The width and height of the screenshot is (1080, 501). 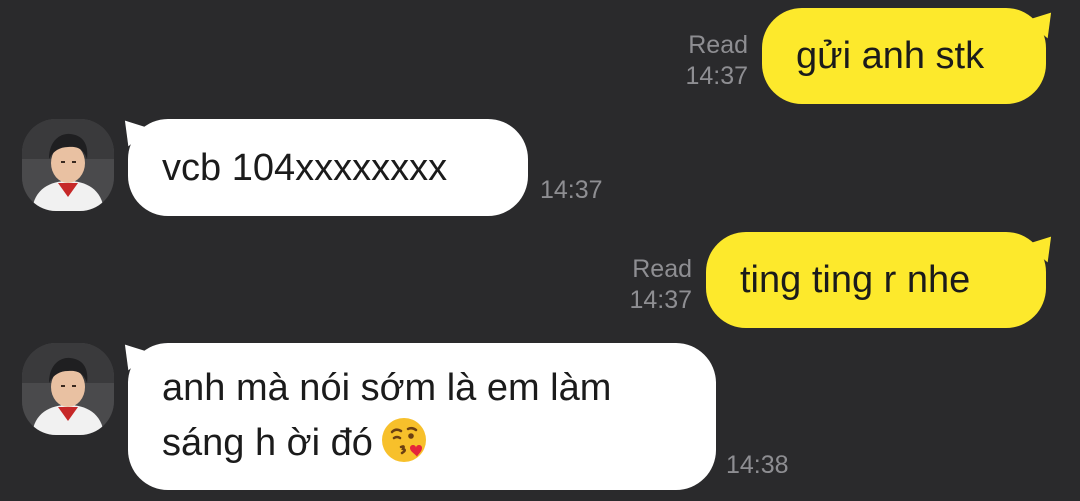 I want to click on face-blowing-kiss-icon, so click(x=403, y=440).